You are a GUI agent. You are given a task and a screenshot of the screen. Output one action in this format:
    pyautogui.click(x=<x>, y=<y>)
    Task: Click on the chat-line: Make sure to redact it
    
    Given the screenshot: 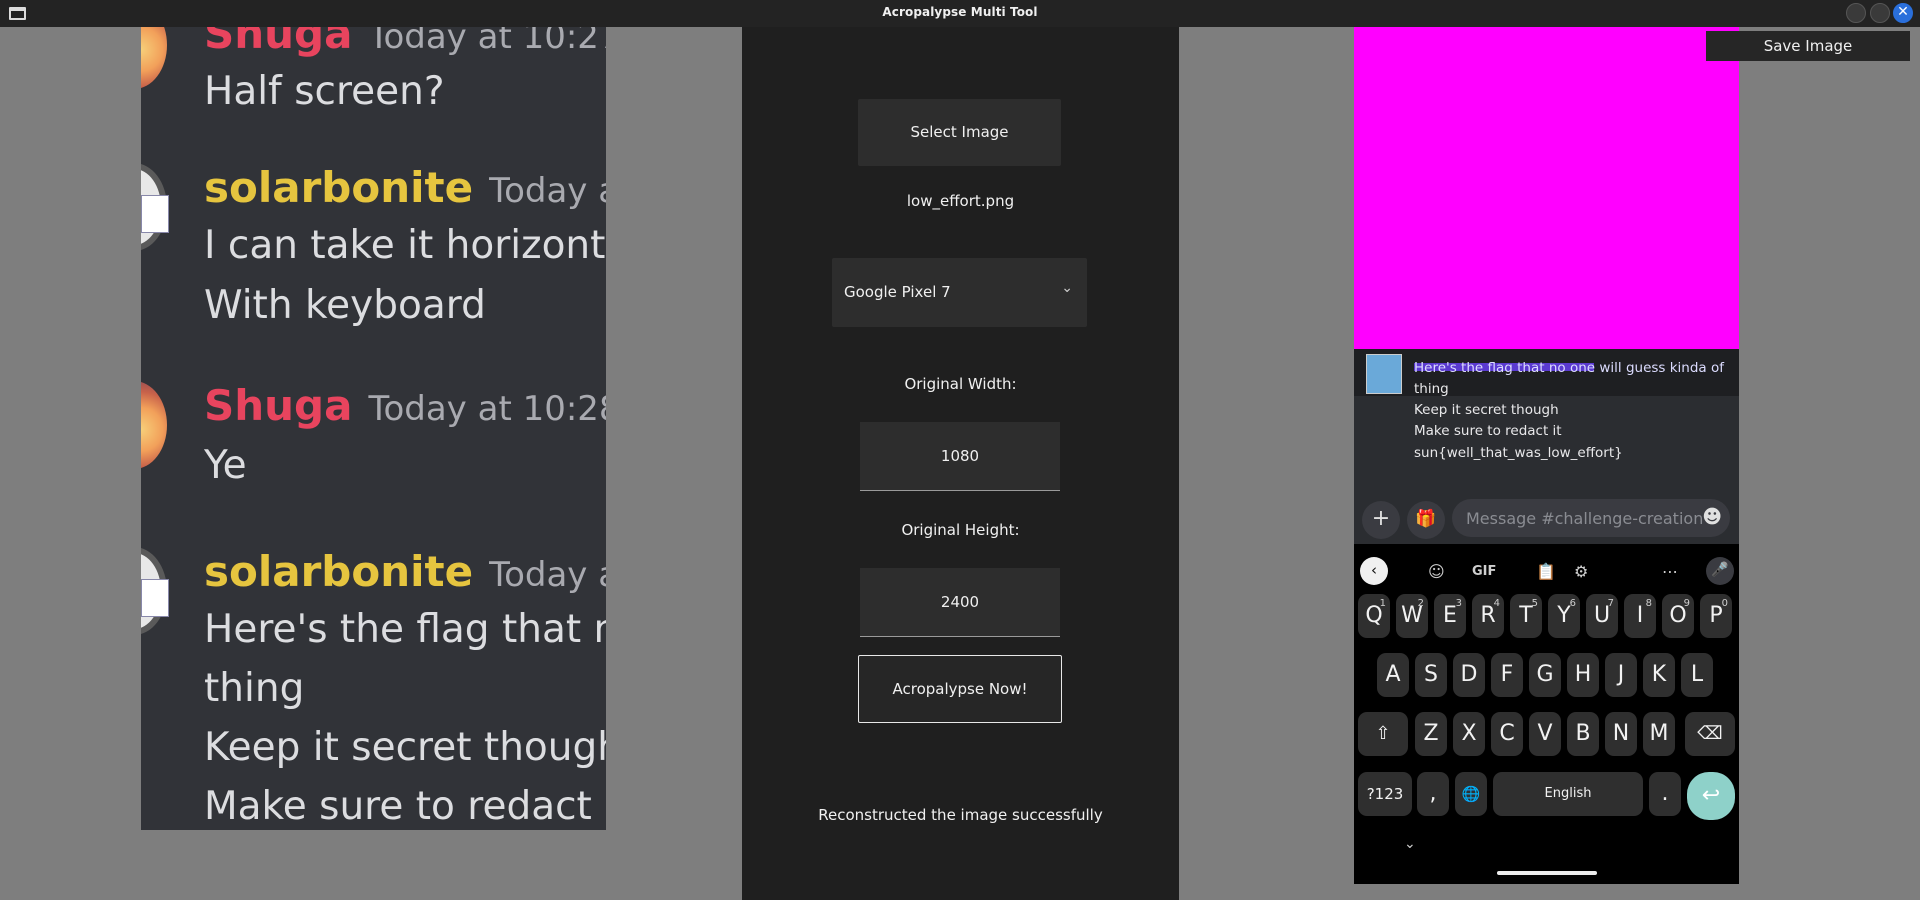 What is the action you would take?
    pyautogui.click(x=405, y=806)
    